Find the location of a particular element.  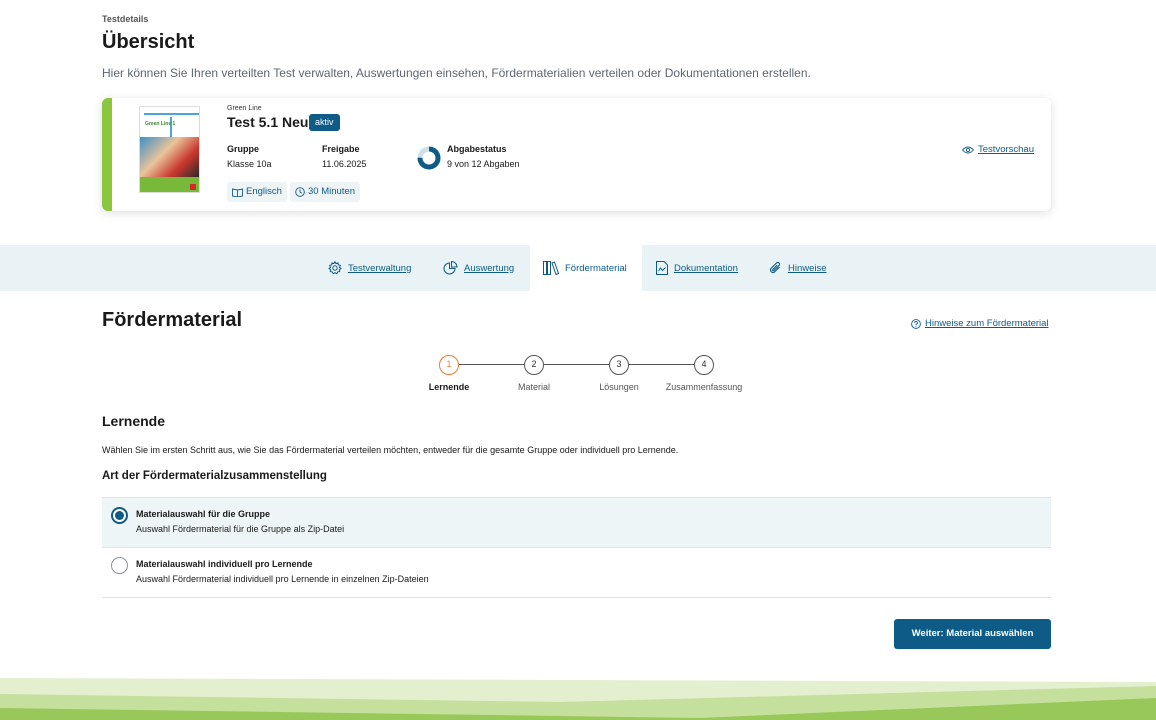

tab-foerdermaterial: Fördermaterial is located at coordinates (586, 268).